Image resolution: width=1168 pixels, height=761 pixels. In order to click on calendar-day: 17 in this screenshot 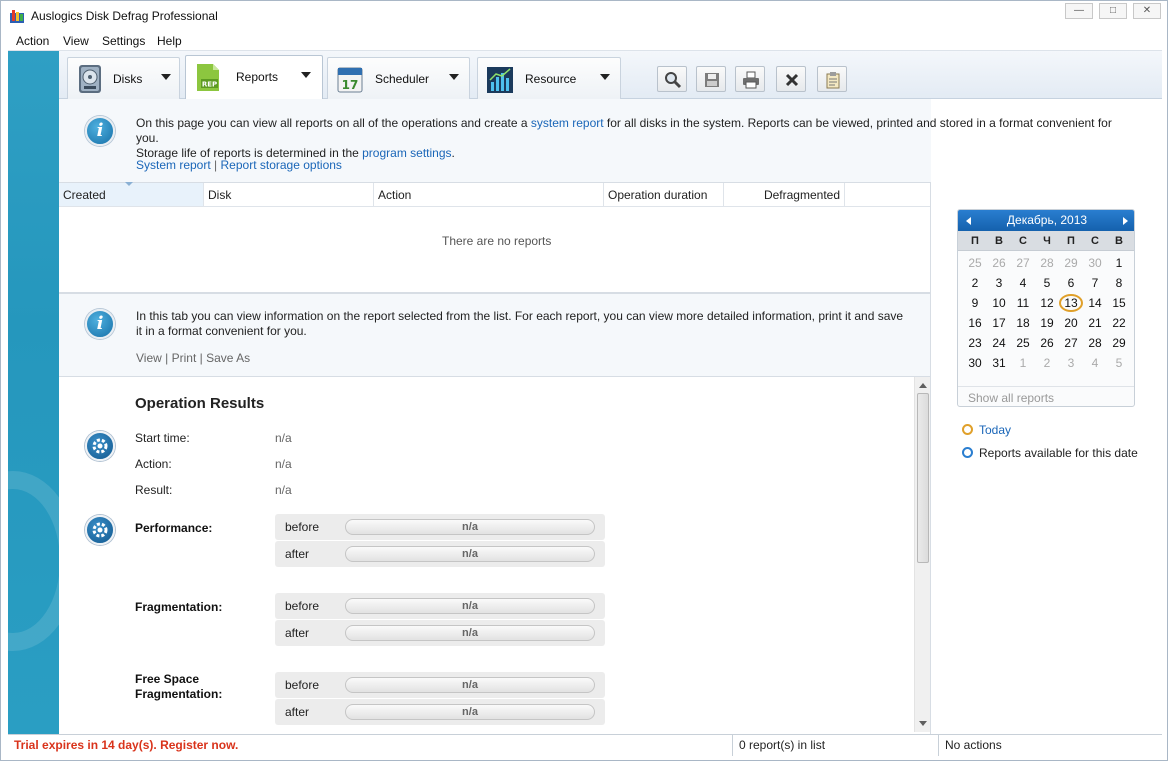, I will do `click(999, 323)`.